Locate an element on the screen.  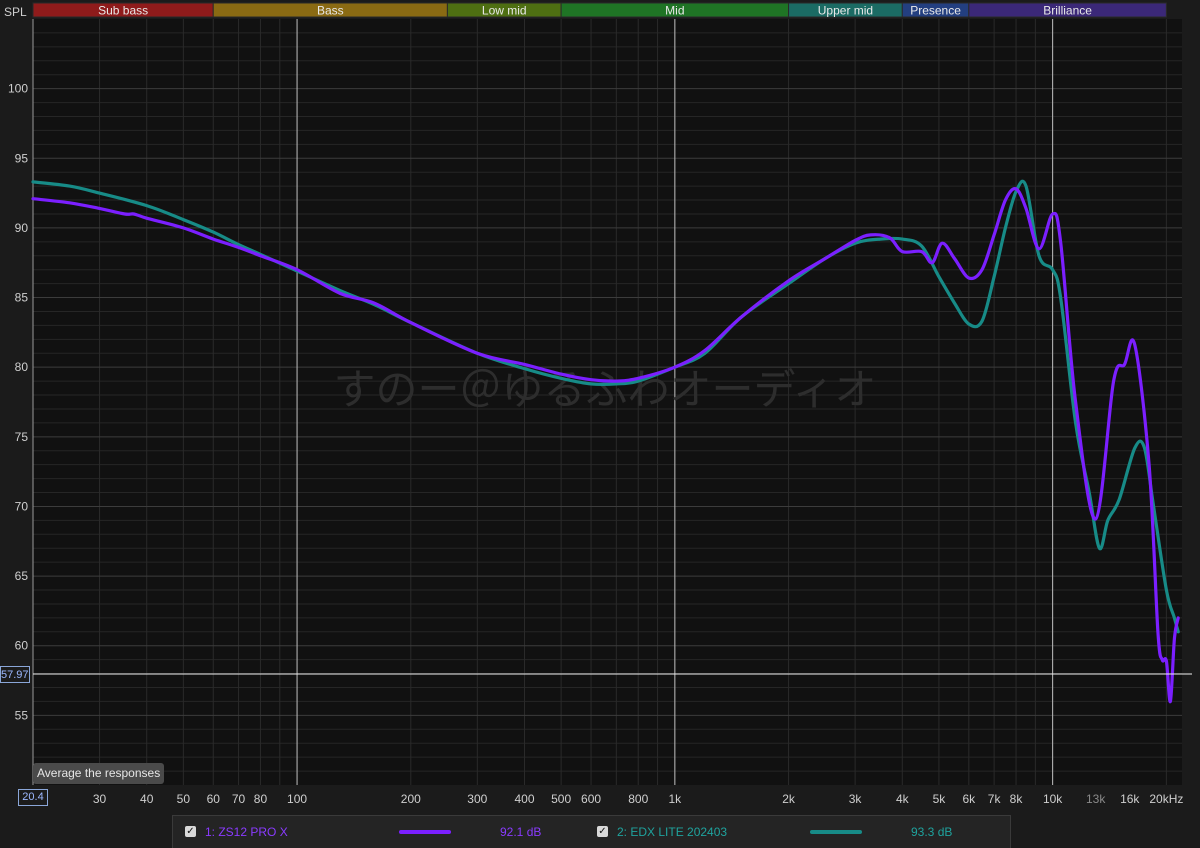
series-2-name: 2: EDX LITE 202403 is located at coordinates (672, 832).